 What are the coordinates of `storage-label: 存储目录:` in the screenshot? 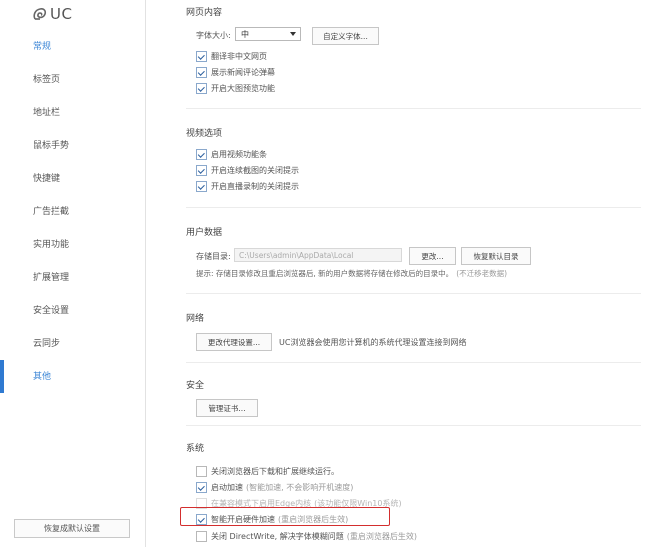 It's located at (213, 256).